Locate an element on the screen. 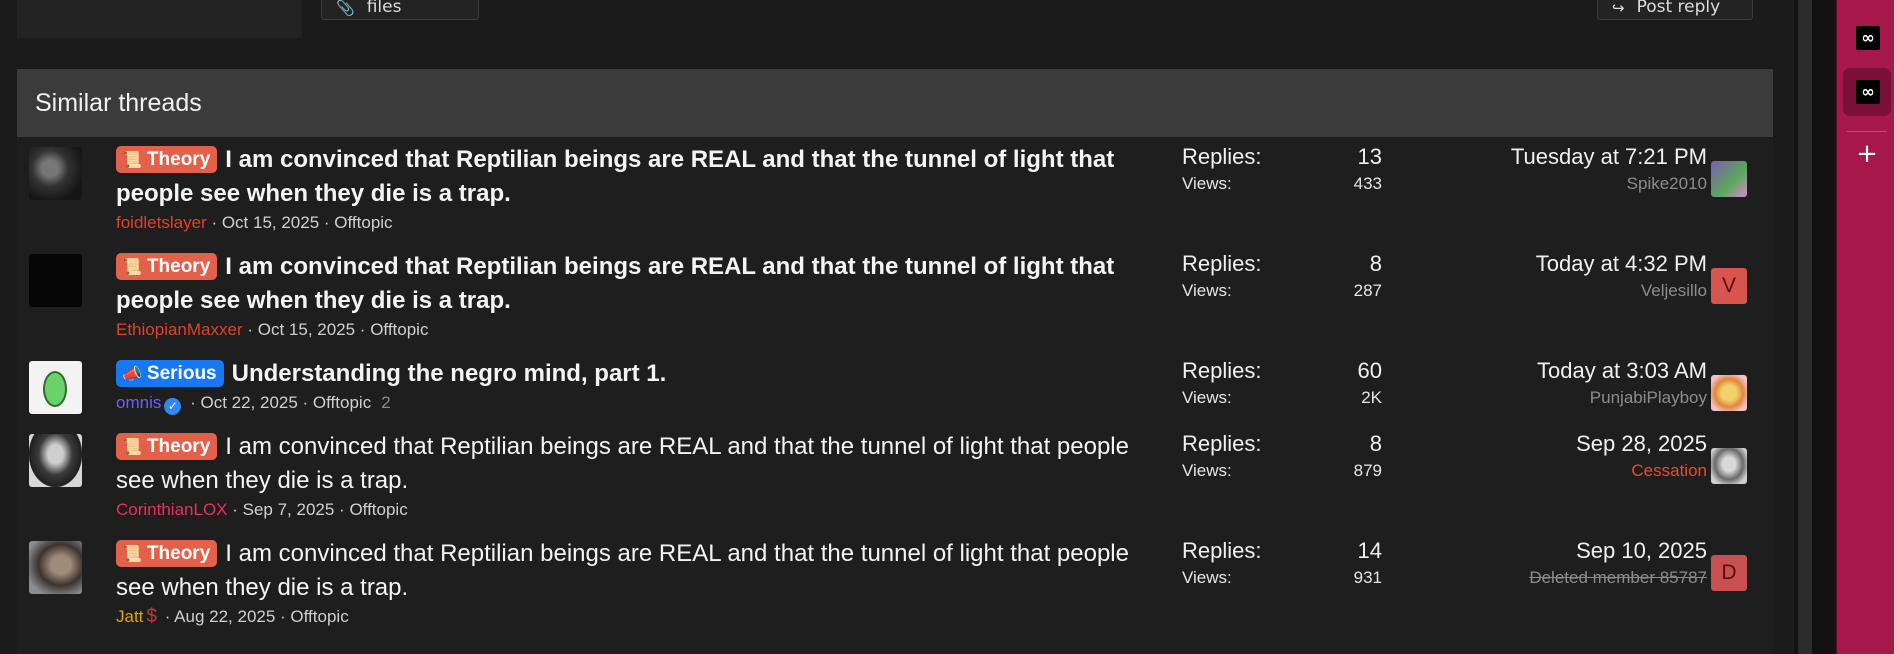 This screenshot has width=1894, height=654. thread-title-link: Understanding the negro mind, part 1. is located at coordinates (449, 373).